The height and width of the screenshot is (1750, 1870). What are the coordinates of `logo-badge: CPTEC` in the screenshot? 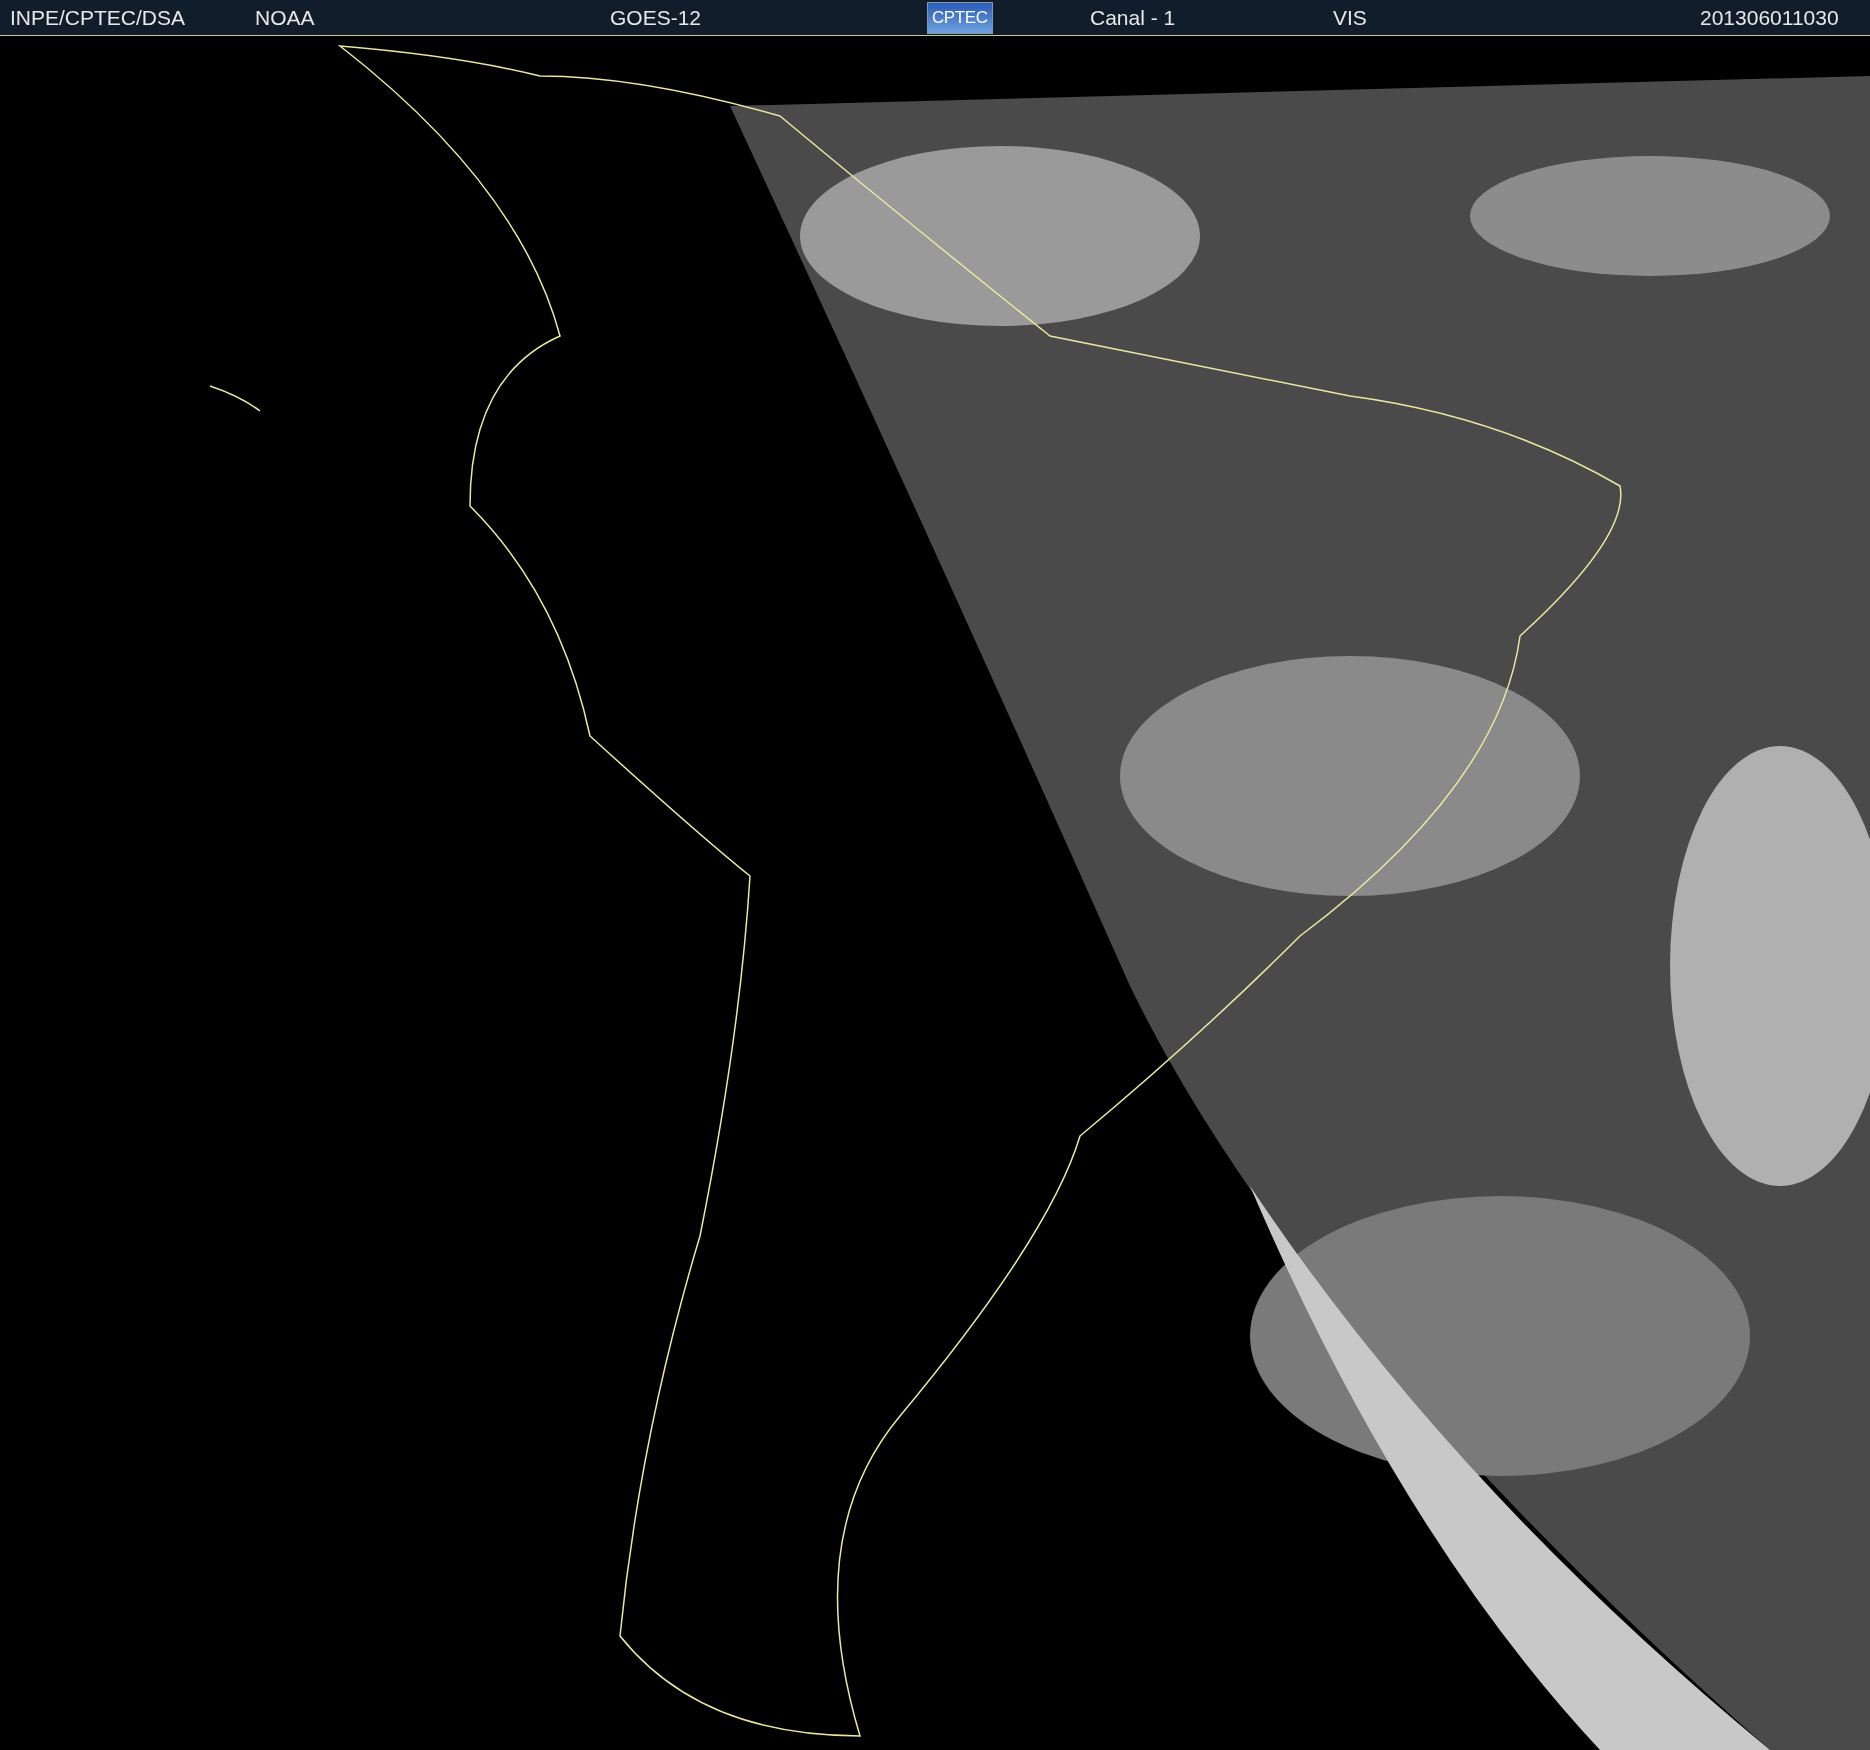 It's located at (960, 17).